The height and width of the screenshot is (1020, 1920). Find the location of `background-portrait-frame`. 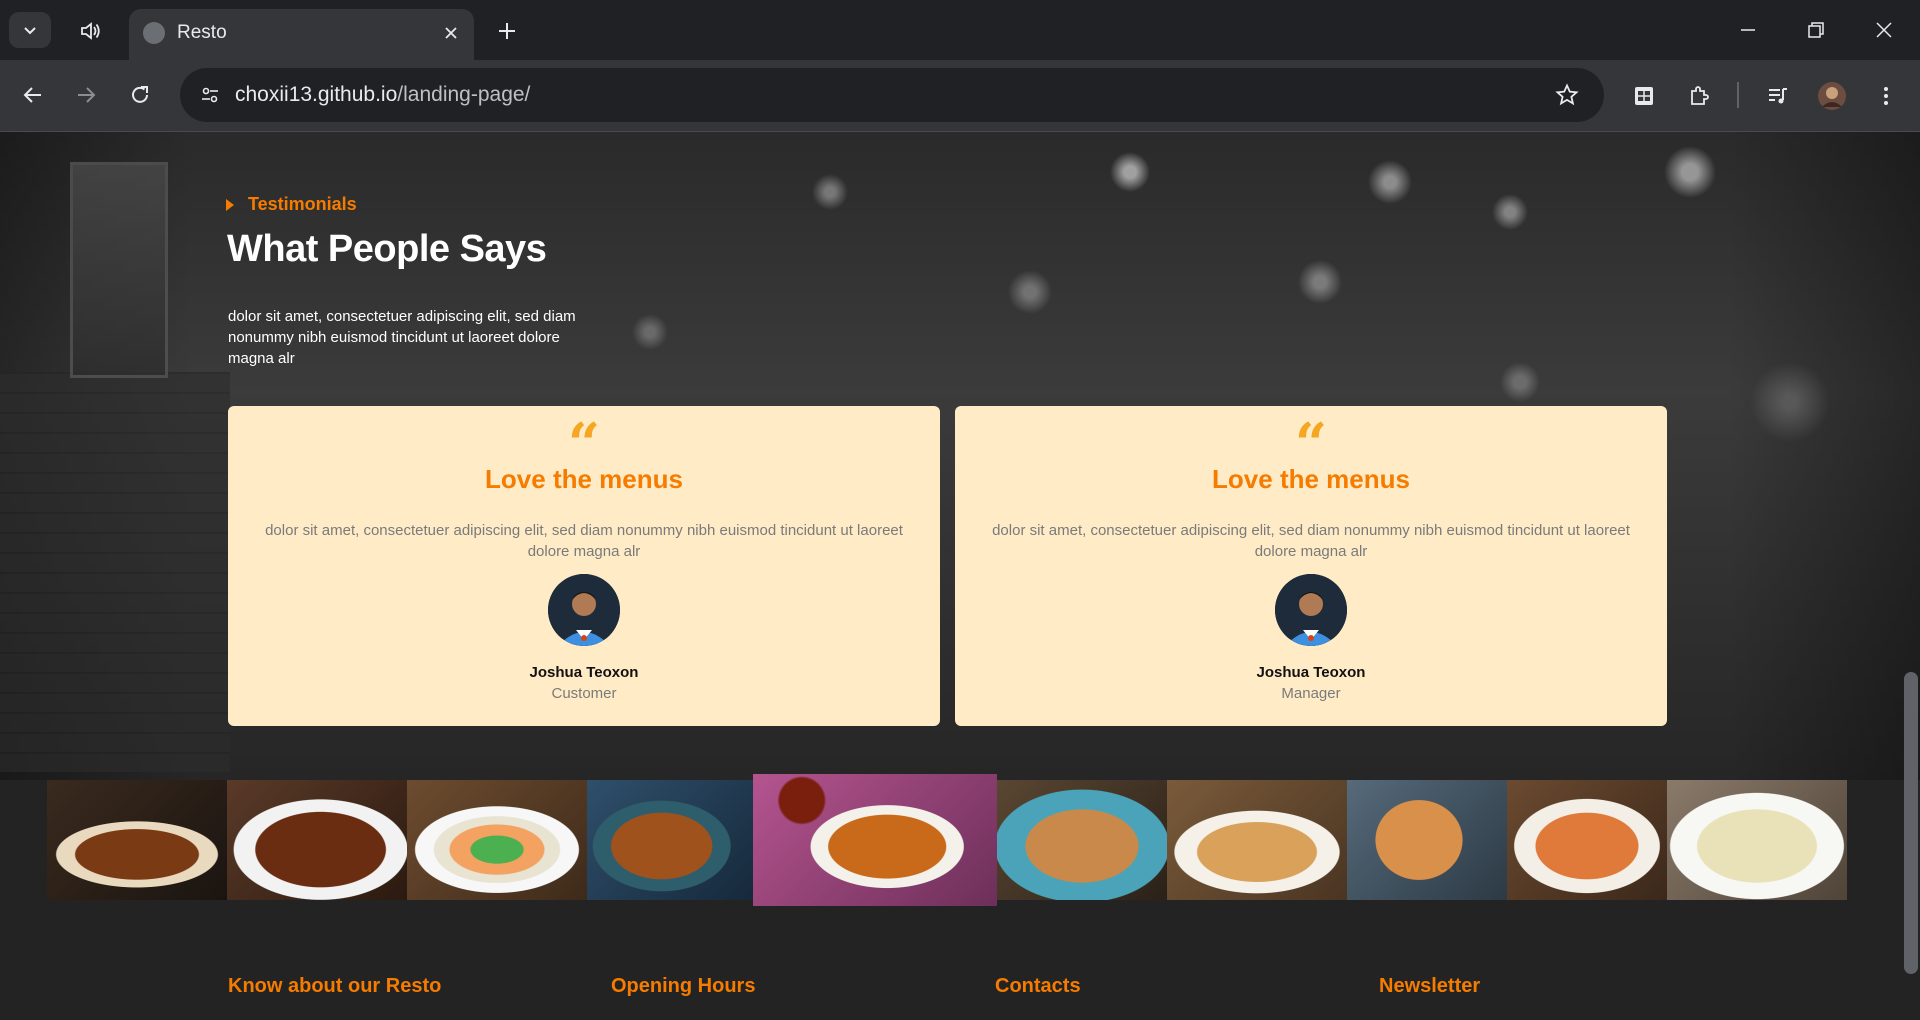

background-portrait-frame is located at coordinates (119, 270).